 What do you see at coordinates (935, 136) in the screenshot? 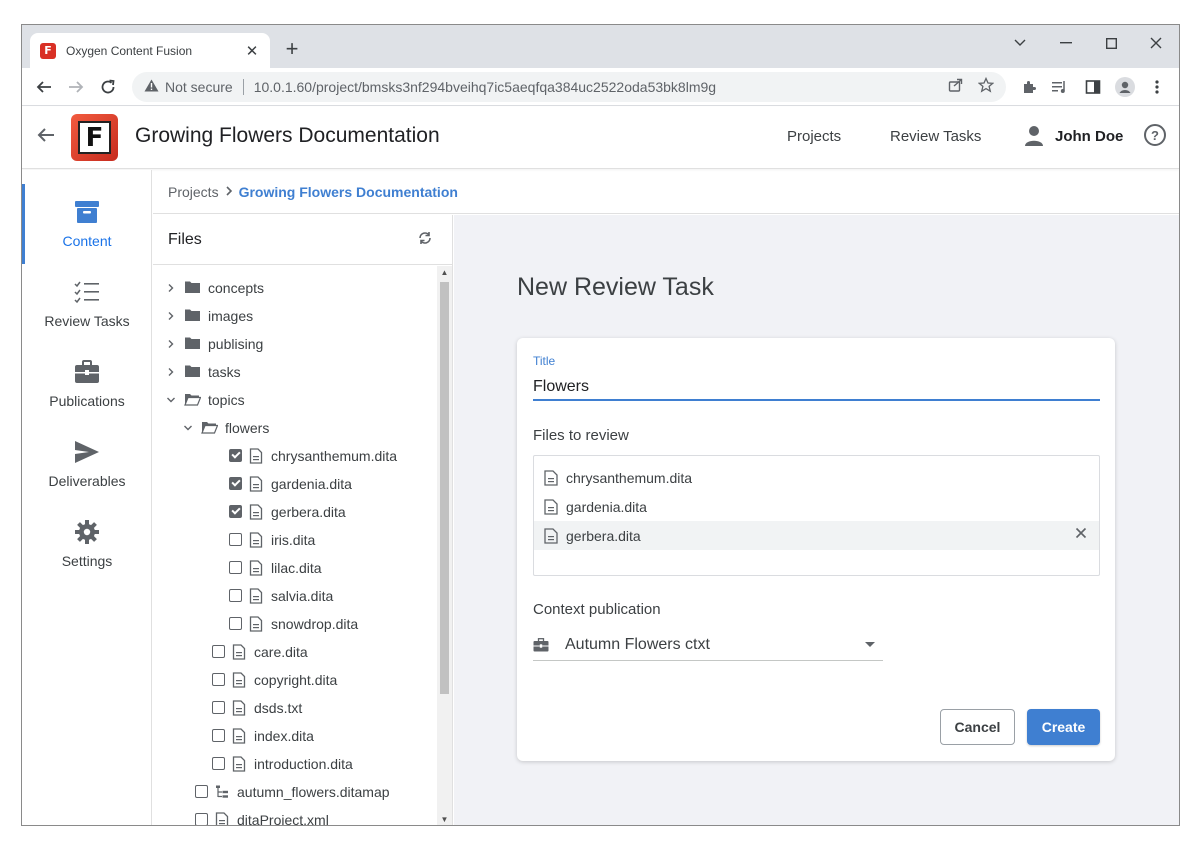
I see `review-tasks-link: Review Tasks` at bounding box center [935, 136].